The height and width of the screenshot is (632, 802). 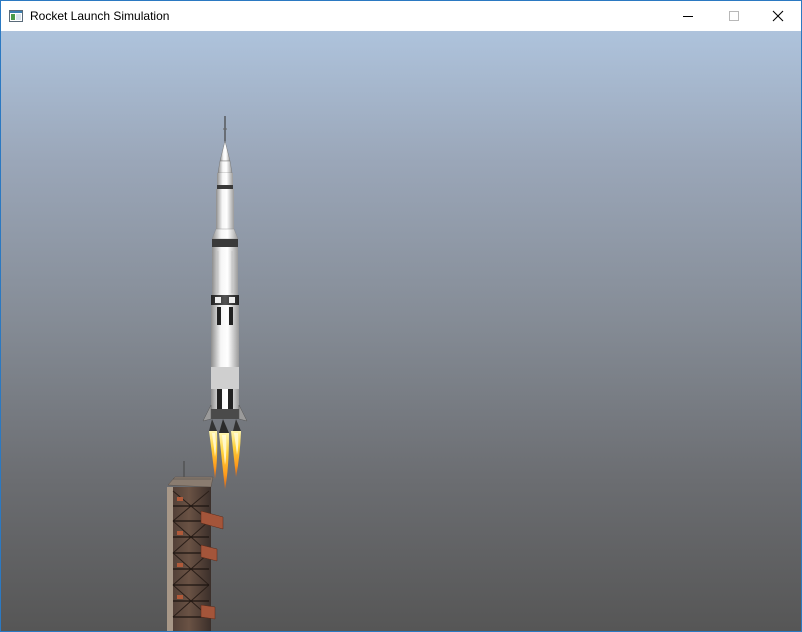 What do you see at coordinates (16, 16) in the screenshot?
I see `application-window-icon` at bounding box center [16, 16].